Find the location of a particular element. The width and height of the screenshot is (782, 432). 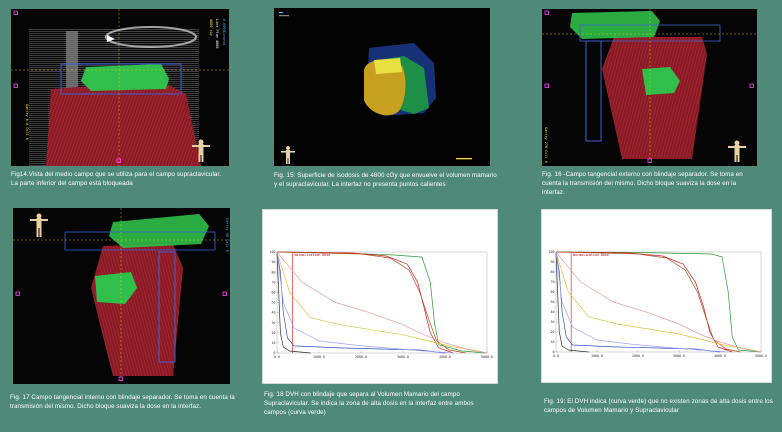

svg-text: Gantry 0.0 Coll 0 is located at coordinates (27, 122).